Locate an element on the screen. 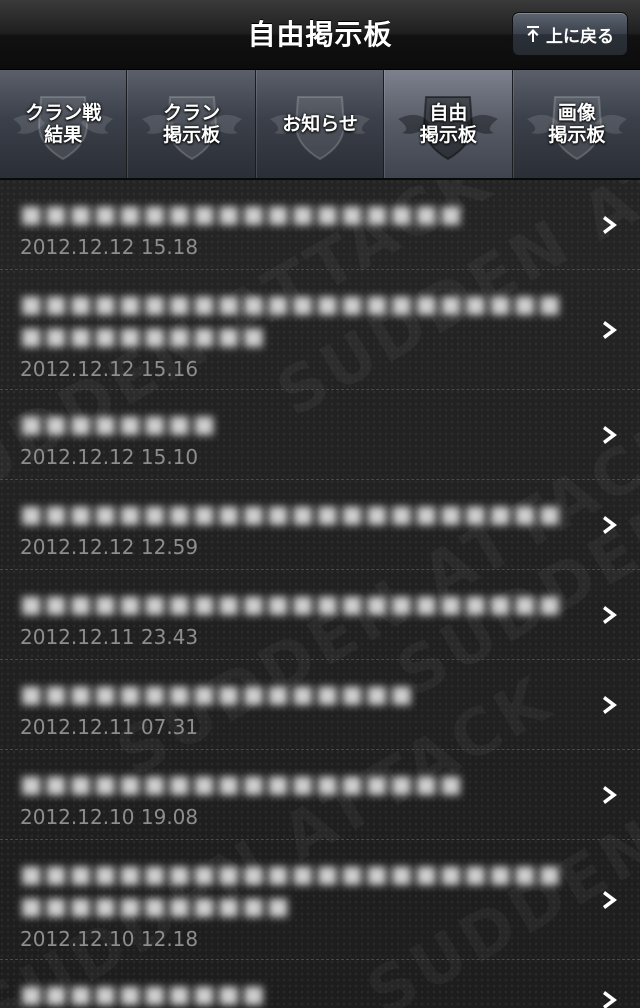 The width and height of the screenshot is (640, 1008). post-title: ■■■■■■■■■■■■■■■■■■■■■■■■■■■■■■■■ is located at coordinates (291, 320).